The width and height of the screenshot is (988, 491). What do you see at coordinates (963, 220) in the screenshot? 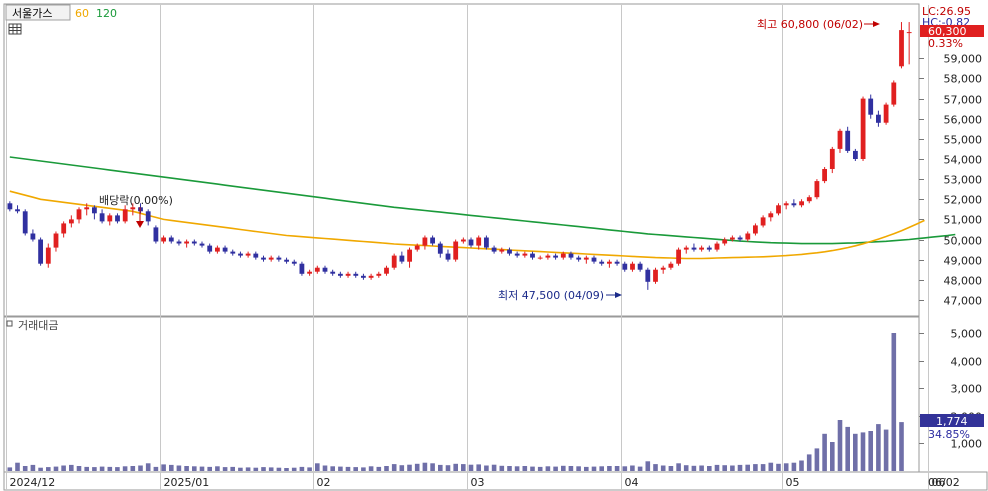
I see `price-tick-label: 51,000` at bounding box center [963, 220].